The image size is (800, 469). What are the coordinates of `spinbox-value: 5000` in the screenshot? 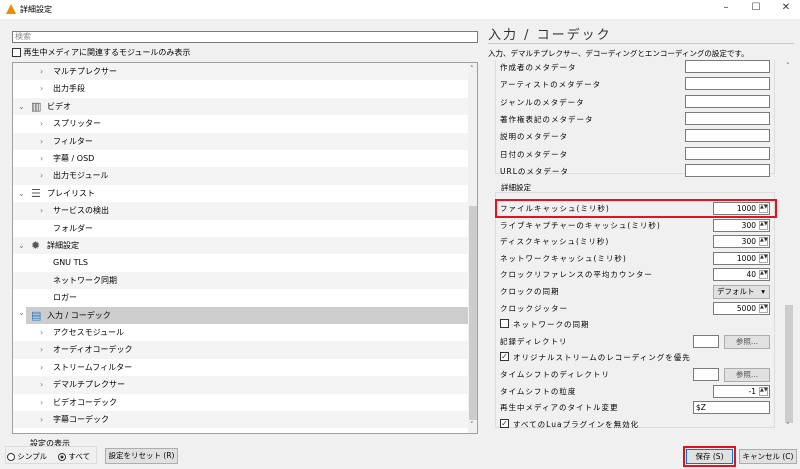 It's located at (746, 308).